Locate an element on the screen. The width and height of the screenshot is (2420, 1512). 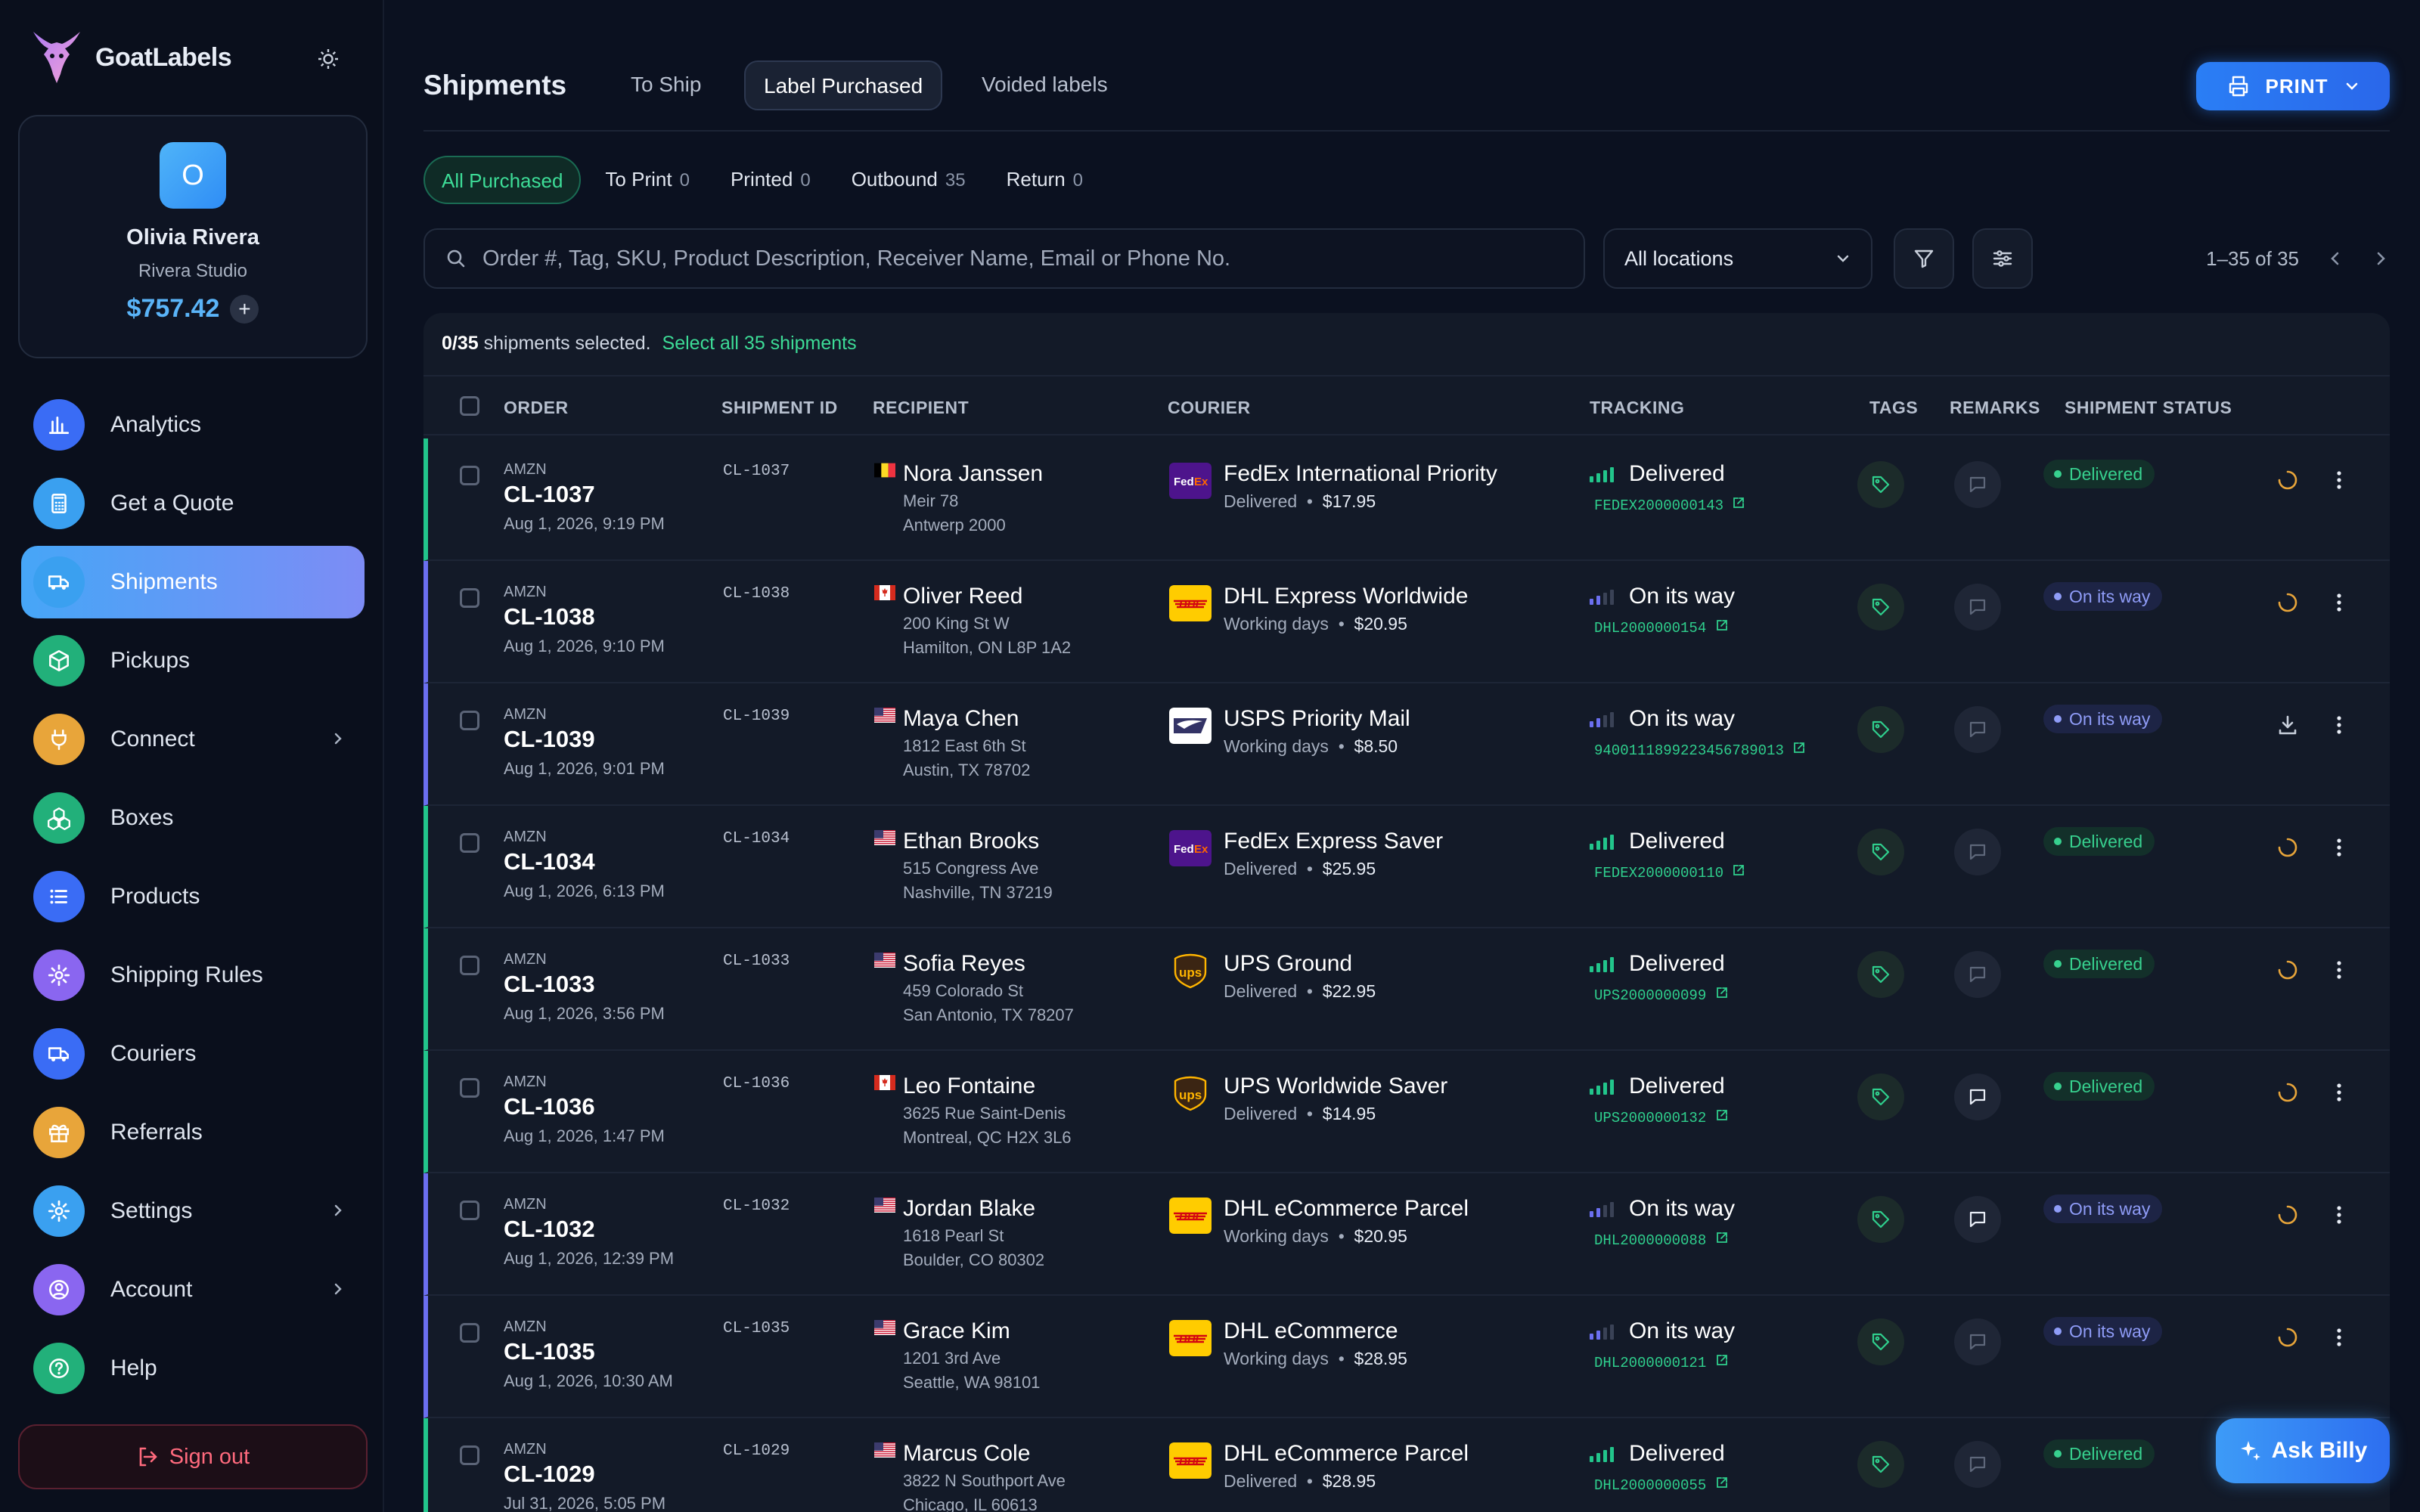
ask-billy-button: Ask Billy is located at coordinates (2303, 1450).